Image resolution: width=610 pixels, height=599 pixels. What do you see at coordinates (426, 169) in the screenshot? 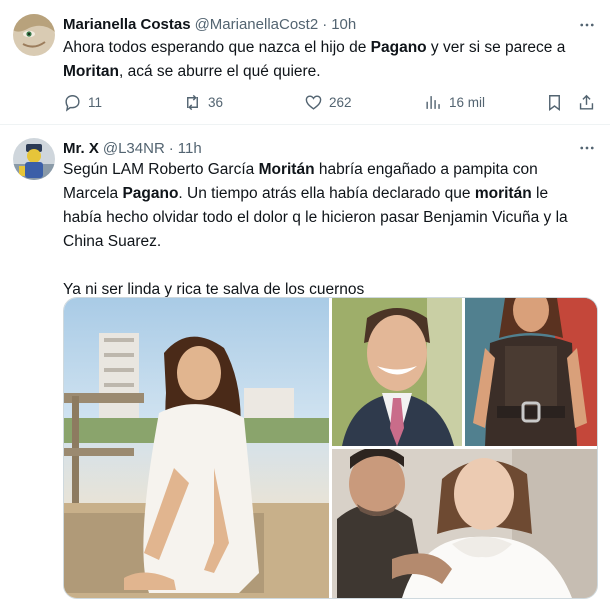
I see `text-run: habría engañado a pampita con` at bounding box center [426, 169].